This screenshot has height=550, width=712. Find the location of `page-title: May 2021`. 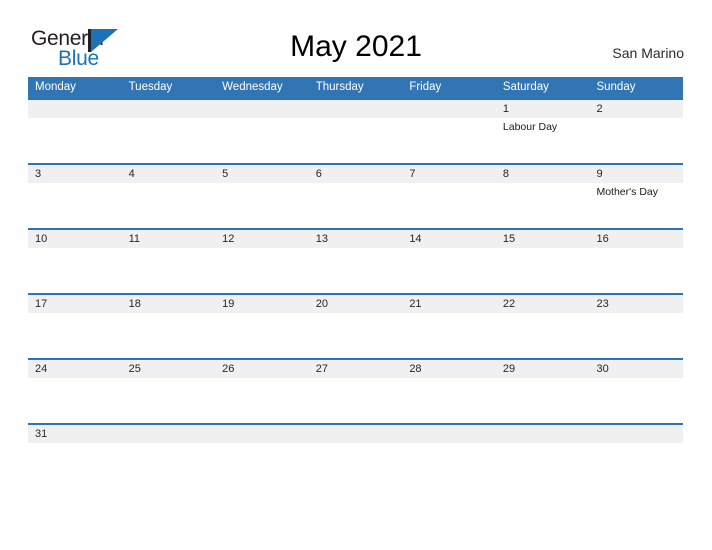

page-title: May 2021 is located at coordinates (356, 46).